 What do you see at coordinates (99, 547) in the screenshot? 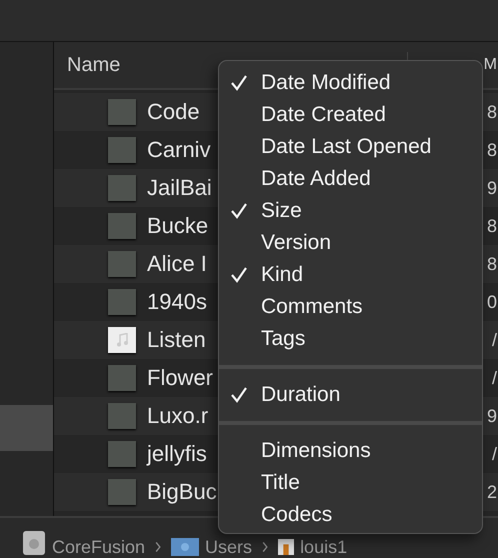
I see `path-item: CoreFusion` at bounding box center [99, 547].